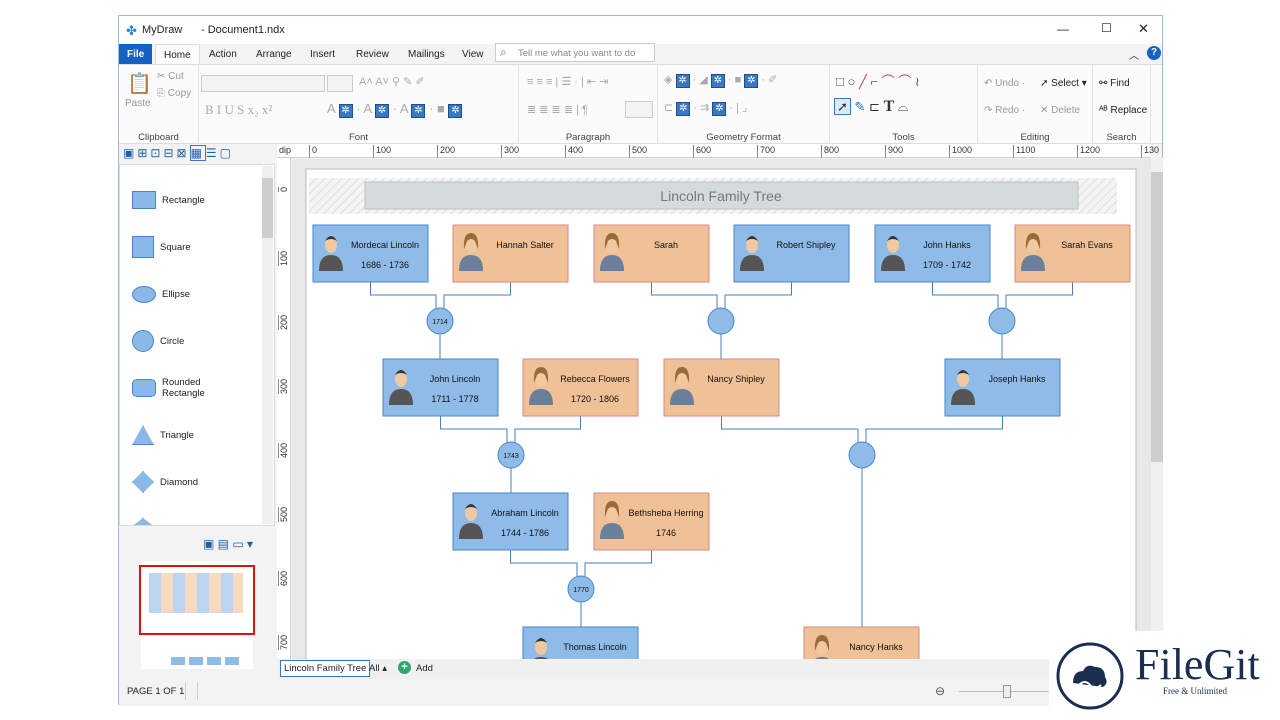 The image size is (1280, 720). Describe the element at coordinates (370, 253) in the screenshot. I see `person-node: Mordecai Lincoln 1686 - 1736` at that location.